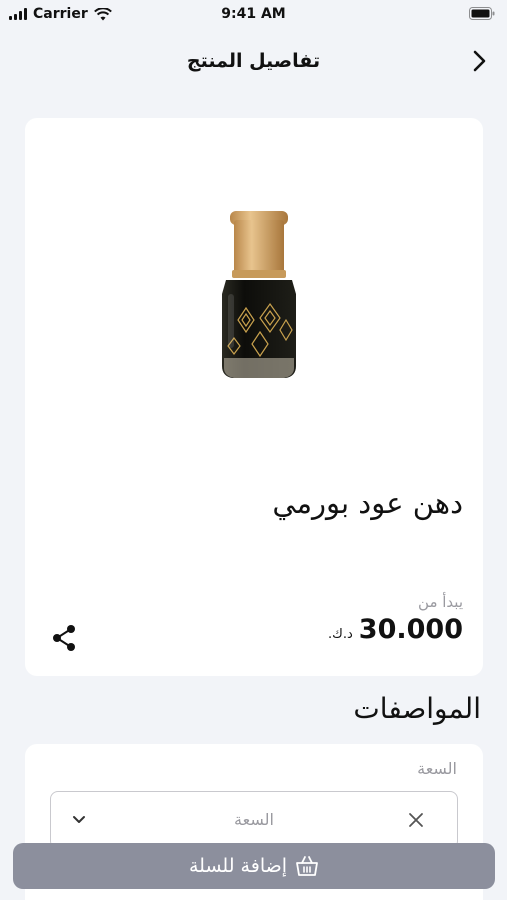  I want to click on product-image, so click(259, 294).